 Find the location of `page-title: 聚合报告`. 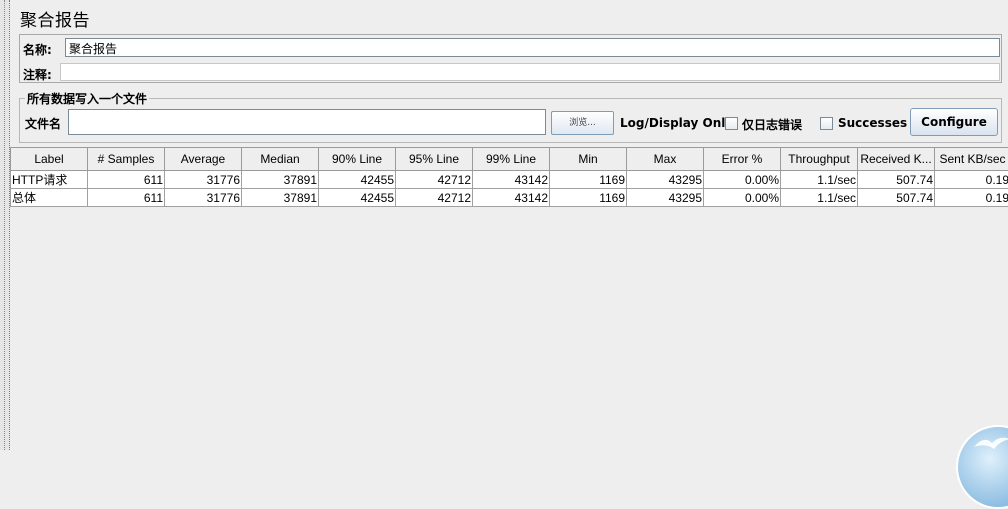

page-title: 聚合报告 is located at coordinates (55, 18).